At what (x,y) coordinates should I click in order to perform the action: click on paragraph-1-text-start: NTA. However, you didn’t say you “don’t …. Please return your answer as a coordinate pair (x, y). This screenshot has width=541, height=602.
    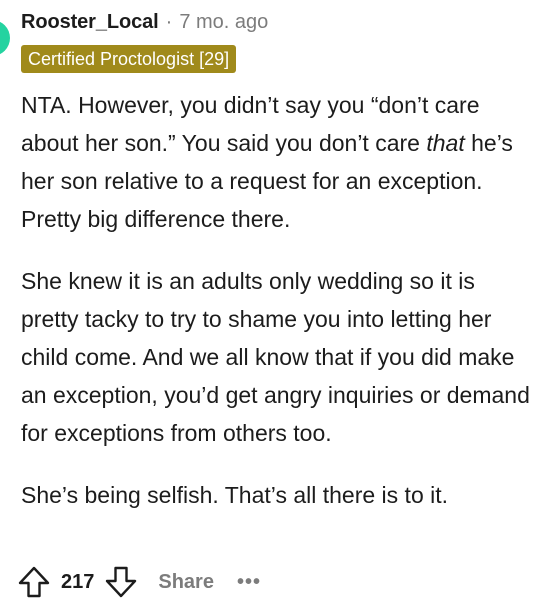
    Looking at the image, I should click on (250, 124).